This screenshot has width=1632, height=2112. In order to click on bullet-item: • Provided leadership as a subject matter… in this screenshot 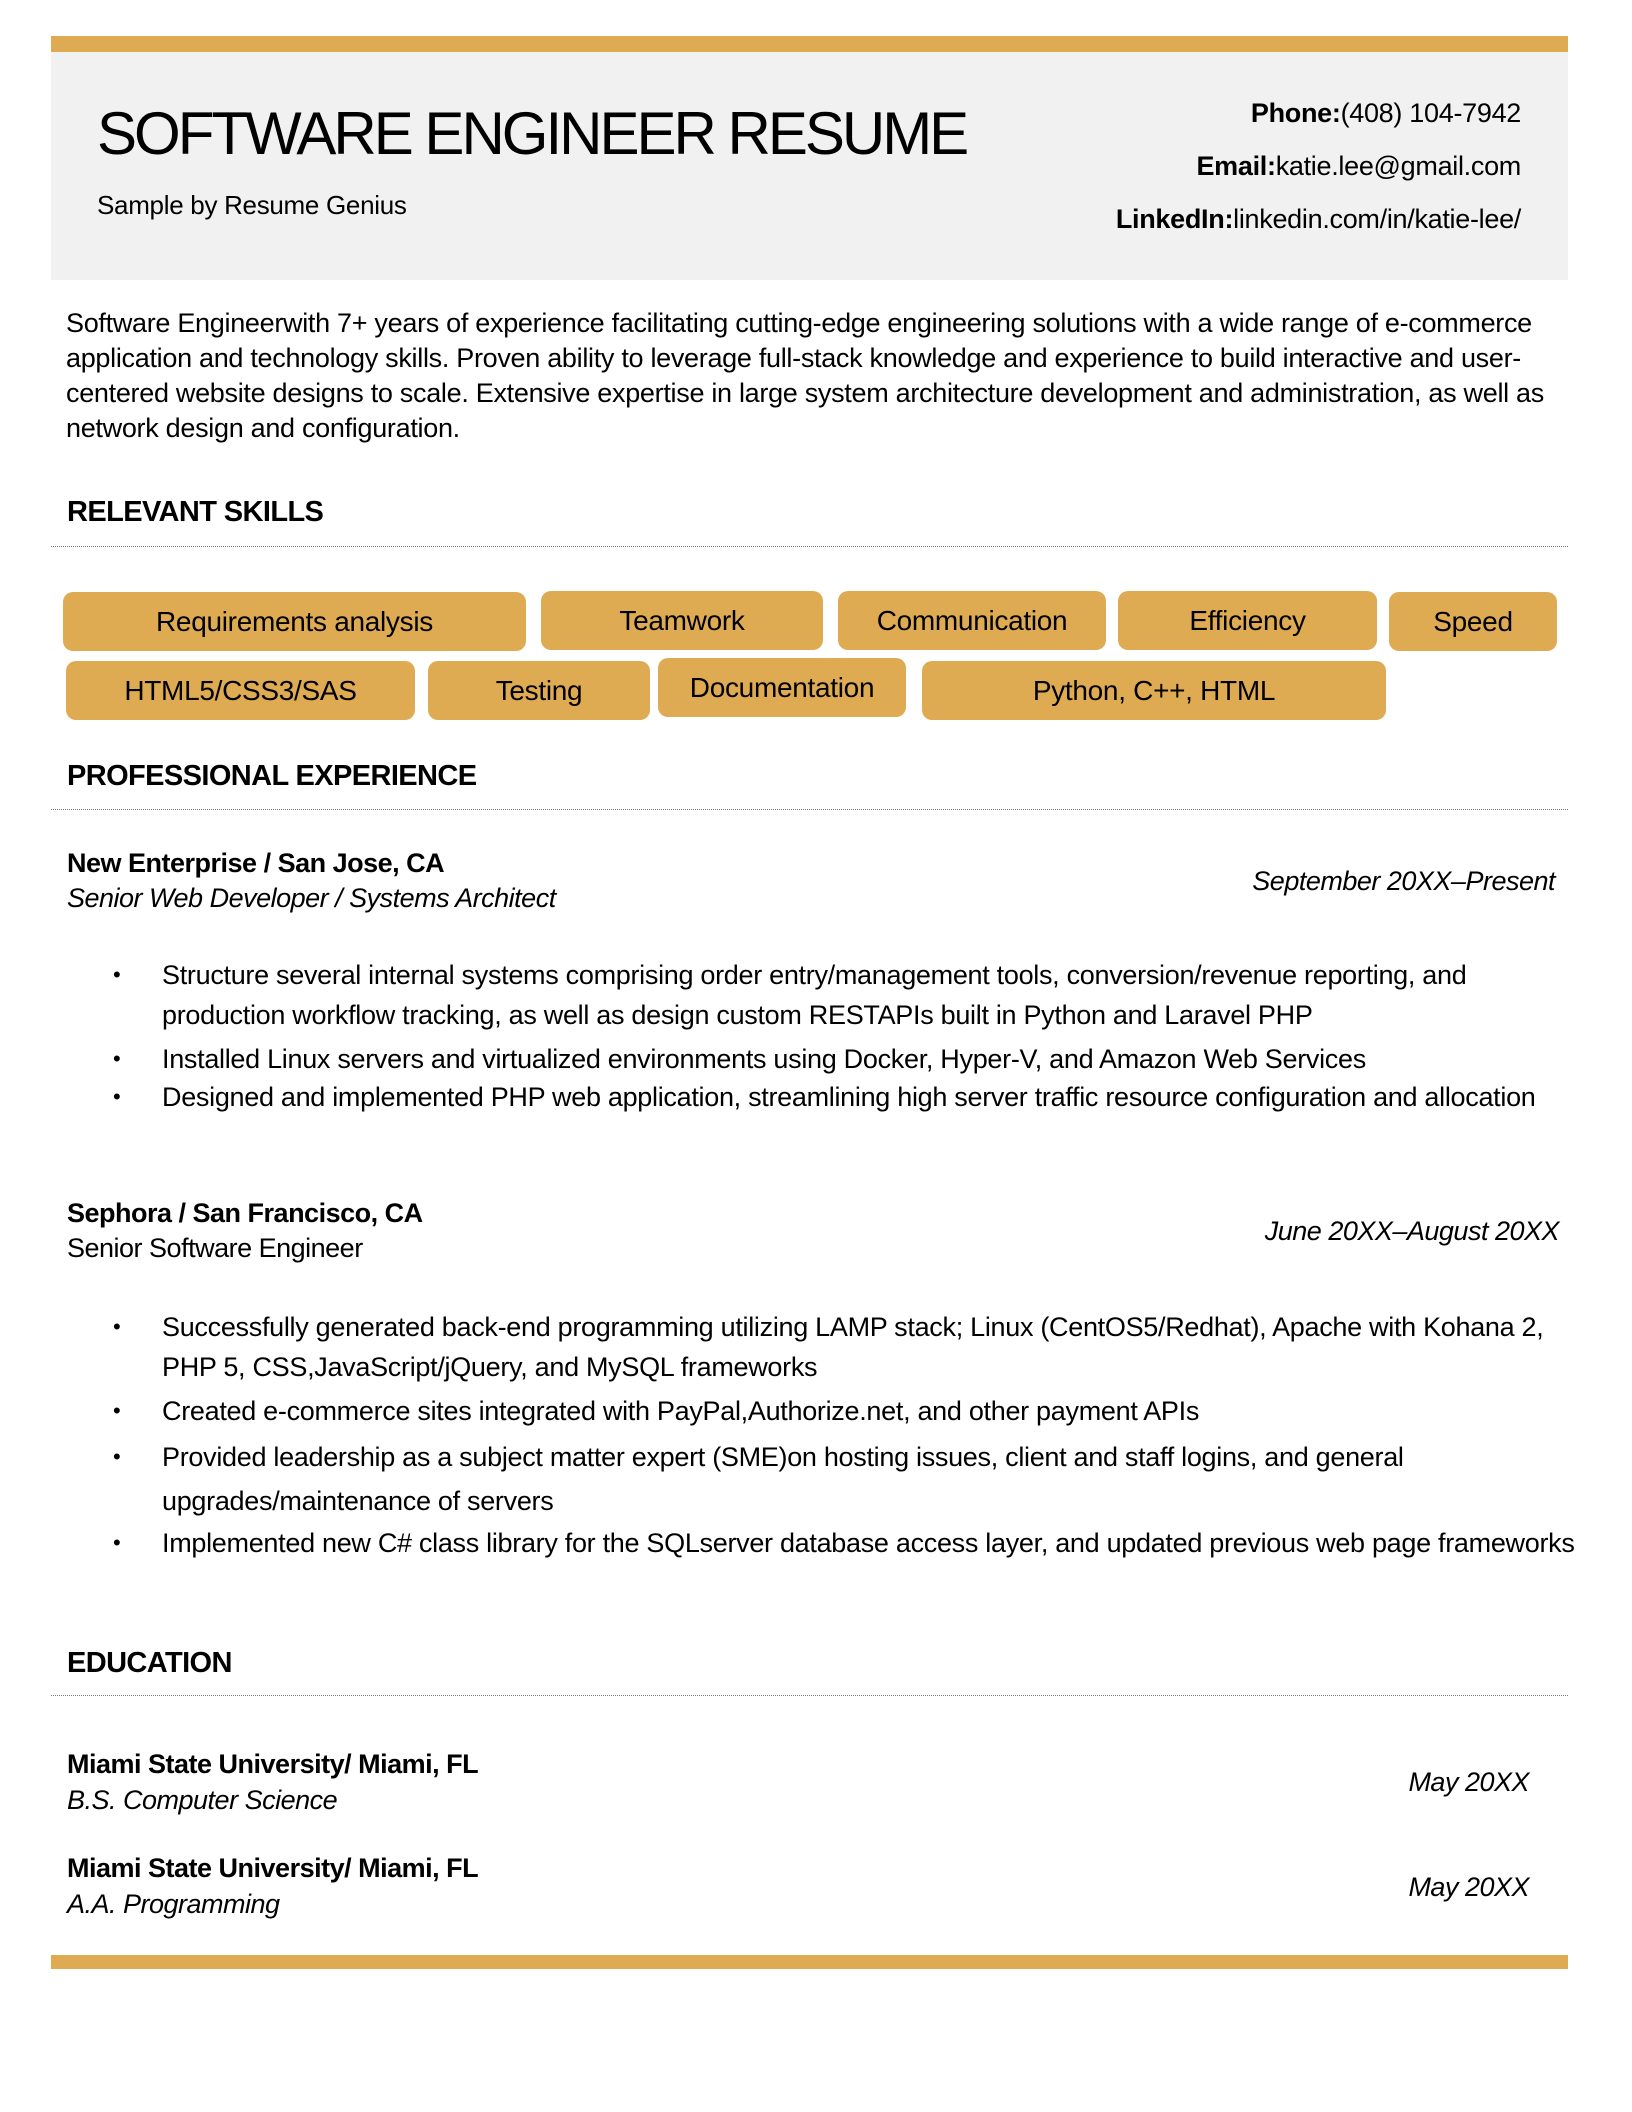, I will do `click(801, 1479)`.